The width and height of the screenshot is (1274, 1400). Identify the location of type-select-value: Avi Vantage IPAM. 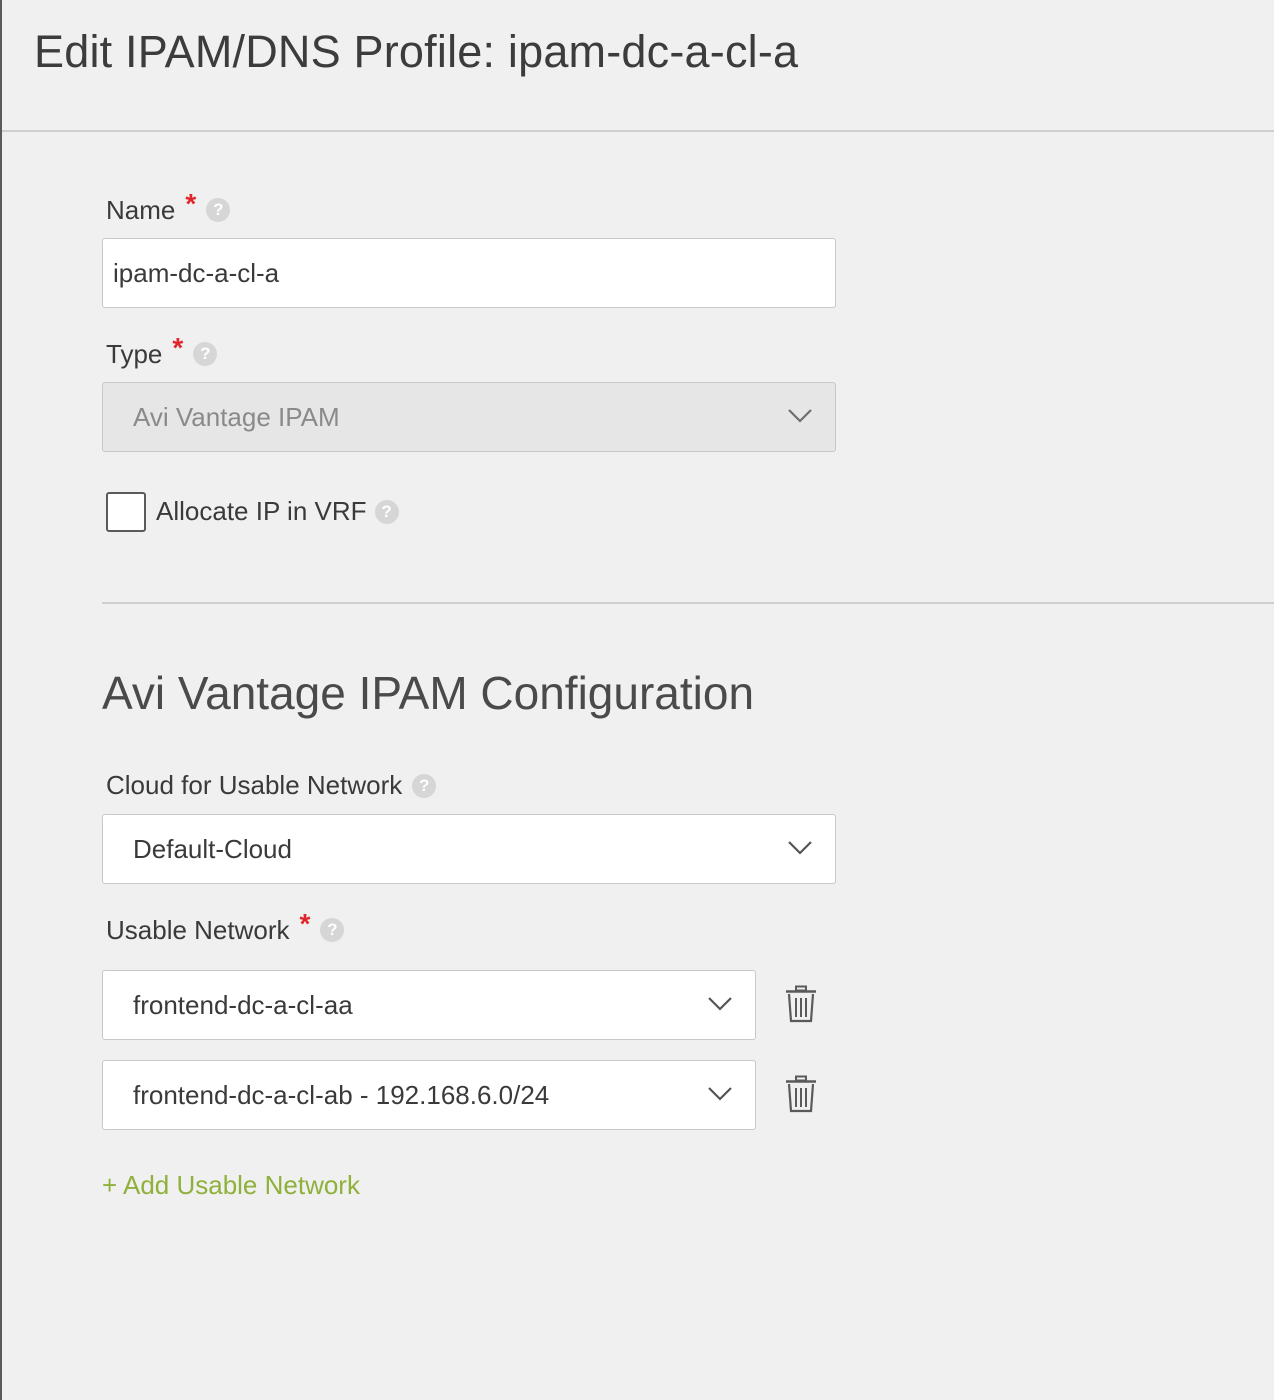
(236, 416).